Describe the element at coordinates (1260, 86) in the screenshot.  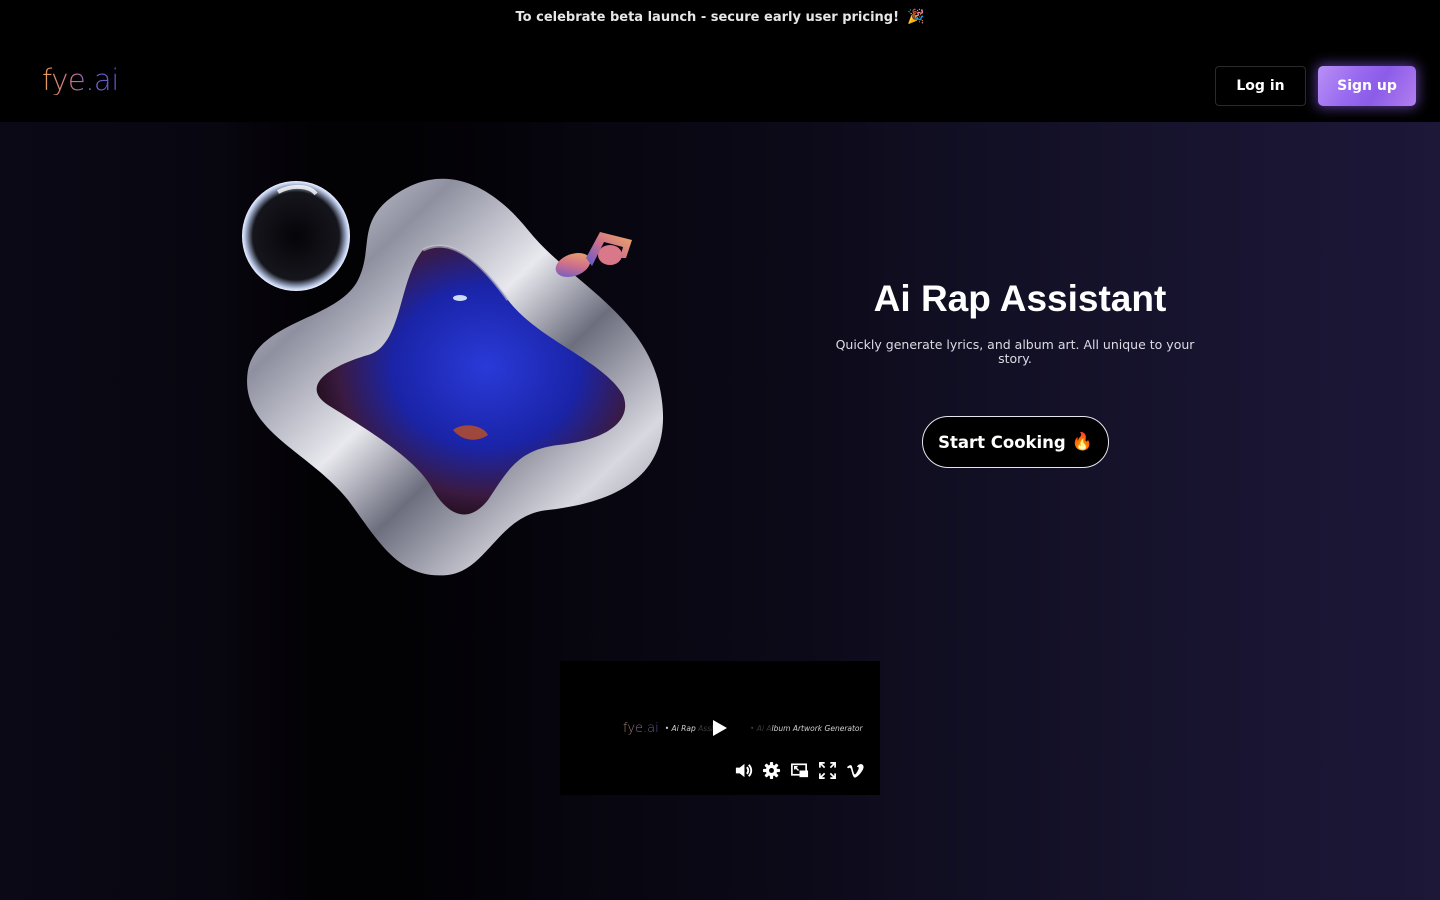
I see `login-button: Log in` at that location.